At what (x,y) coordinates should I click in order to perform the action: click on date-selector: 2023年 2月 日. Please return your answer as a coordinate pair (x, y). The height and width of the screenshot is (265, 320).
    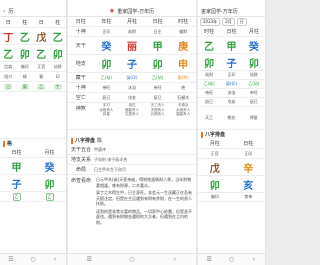
    Looking at the image, I should click on (231, 22).